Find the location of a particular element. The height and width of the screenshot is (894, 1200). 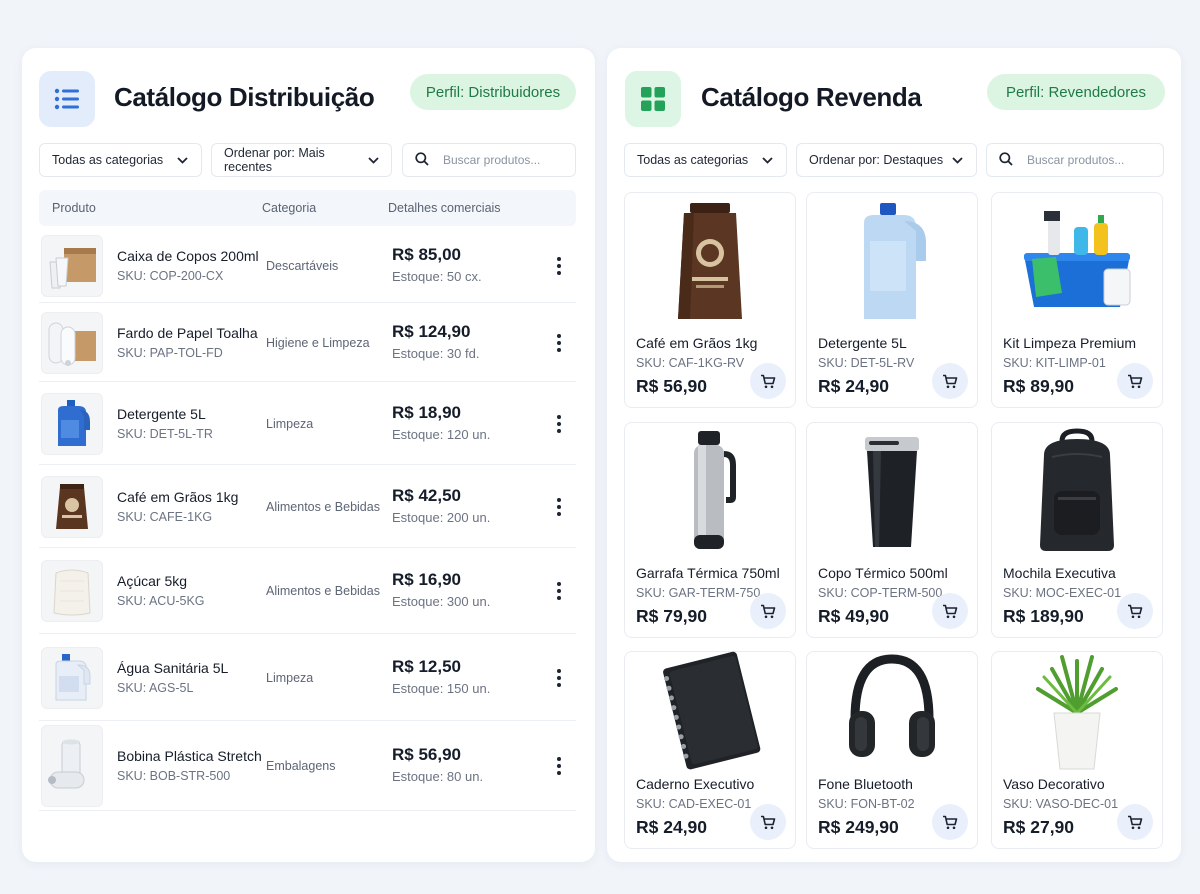

product-price: R$ 56,90 is located at coordinates (426, 754).